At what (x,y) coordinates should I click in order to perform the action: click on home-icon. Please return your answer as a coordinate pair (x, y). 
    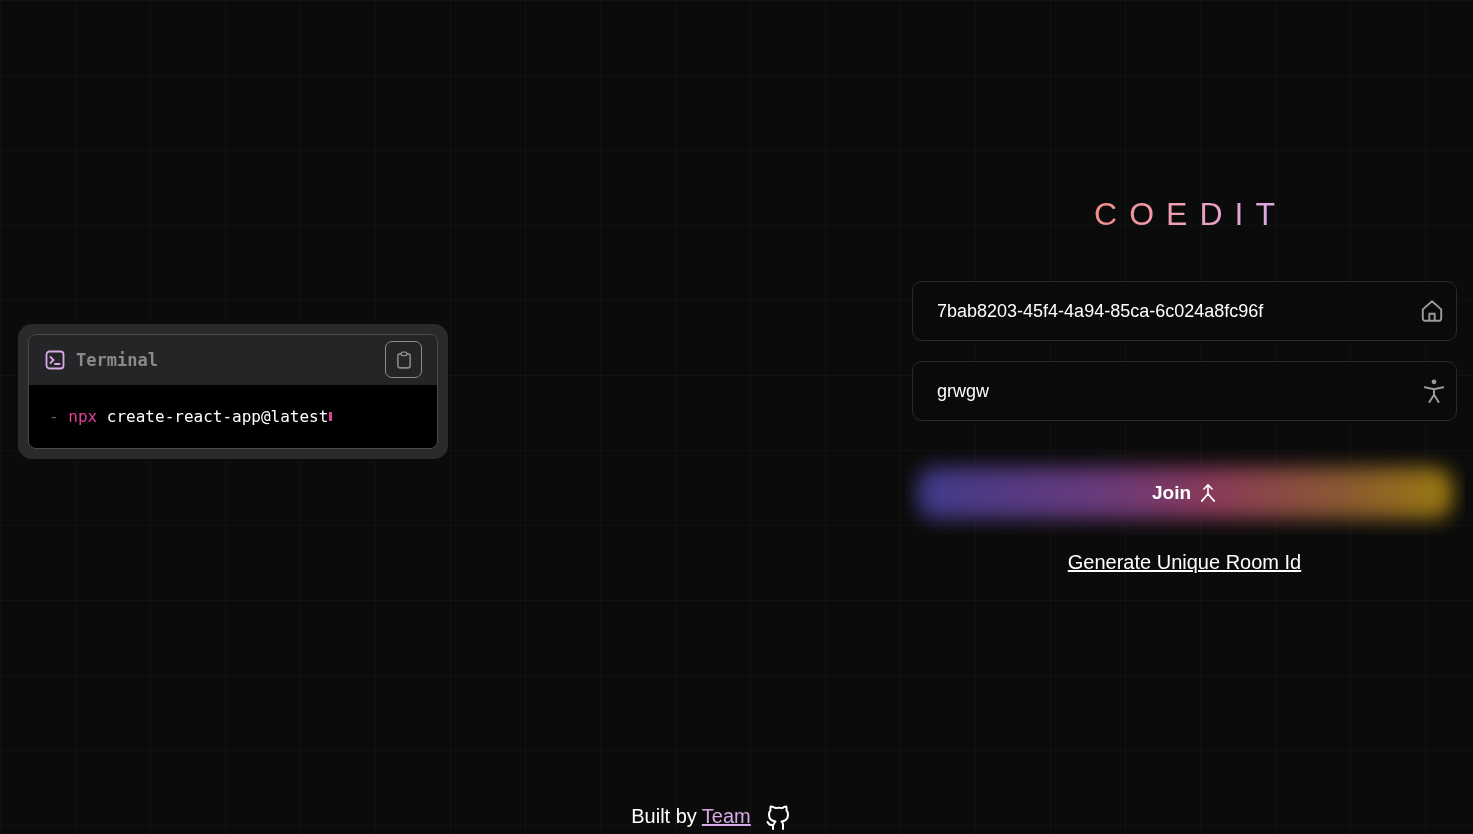
    Looking at the image, I should click on (1432, 311).